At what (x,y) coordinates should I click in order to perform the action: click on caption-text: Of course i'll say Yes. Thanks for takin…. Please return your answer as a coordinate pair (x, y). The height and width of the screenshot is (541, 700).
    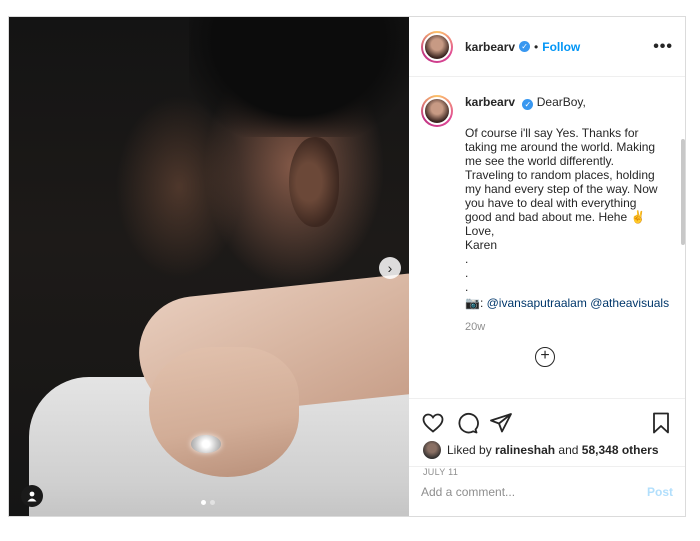
    Looking at the image, I should click on (561, 210).